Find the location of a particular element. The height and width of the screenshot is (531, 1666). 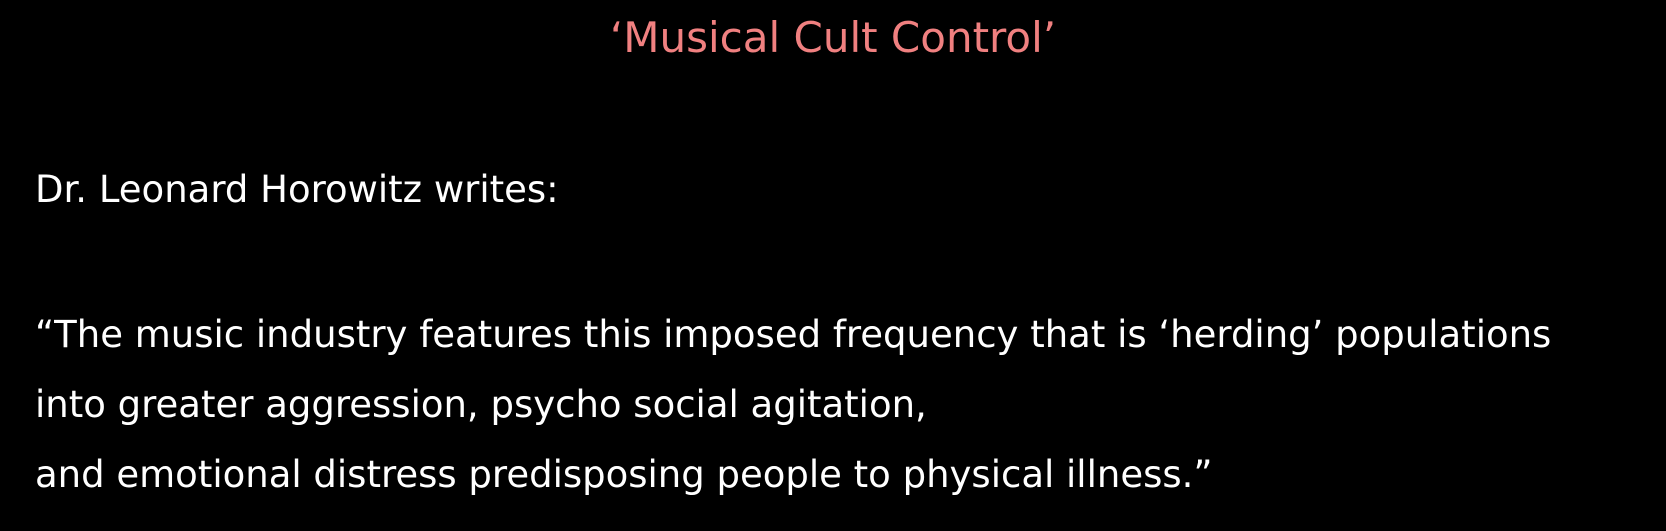

author-line: Dr. Leonard Horowitz writes: is located at coordinates (297, 189).